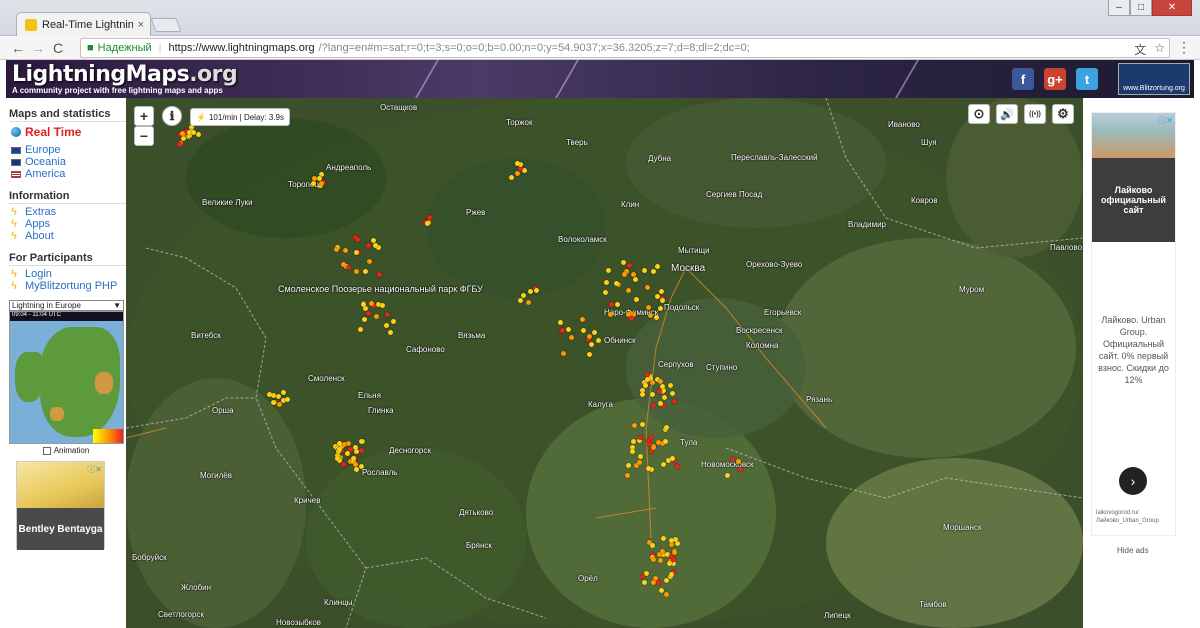 Image resolution: width=1200 pixels, height=628 pixels. What do you see at coordinates (66, 305) in the screenshot?
I see `minimap-select: Lightning in Europe ▼` at bounding box center [66, 305].